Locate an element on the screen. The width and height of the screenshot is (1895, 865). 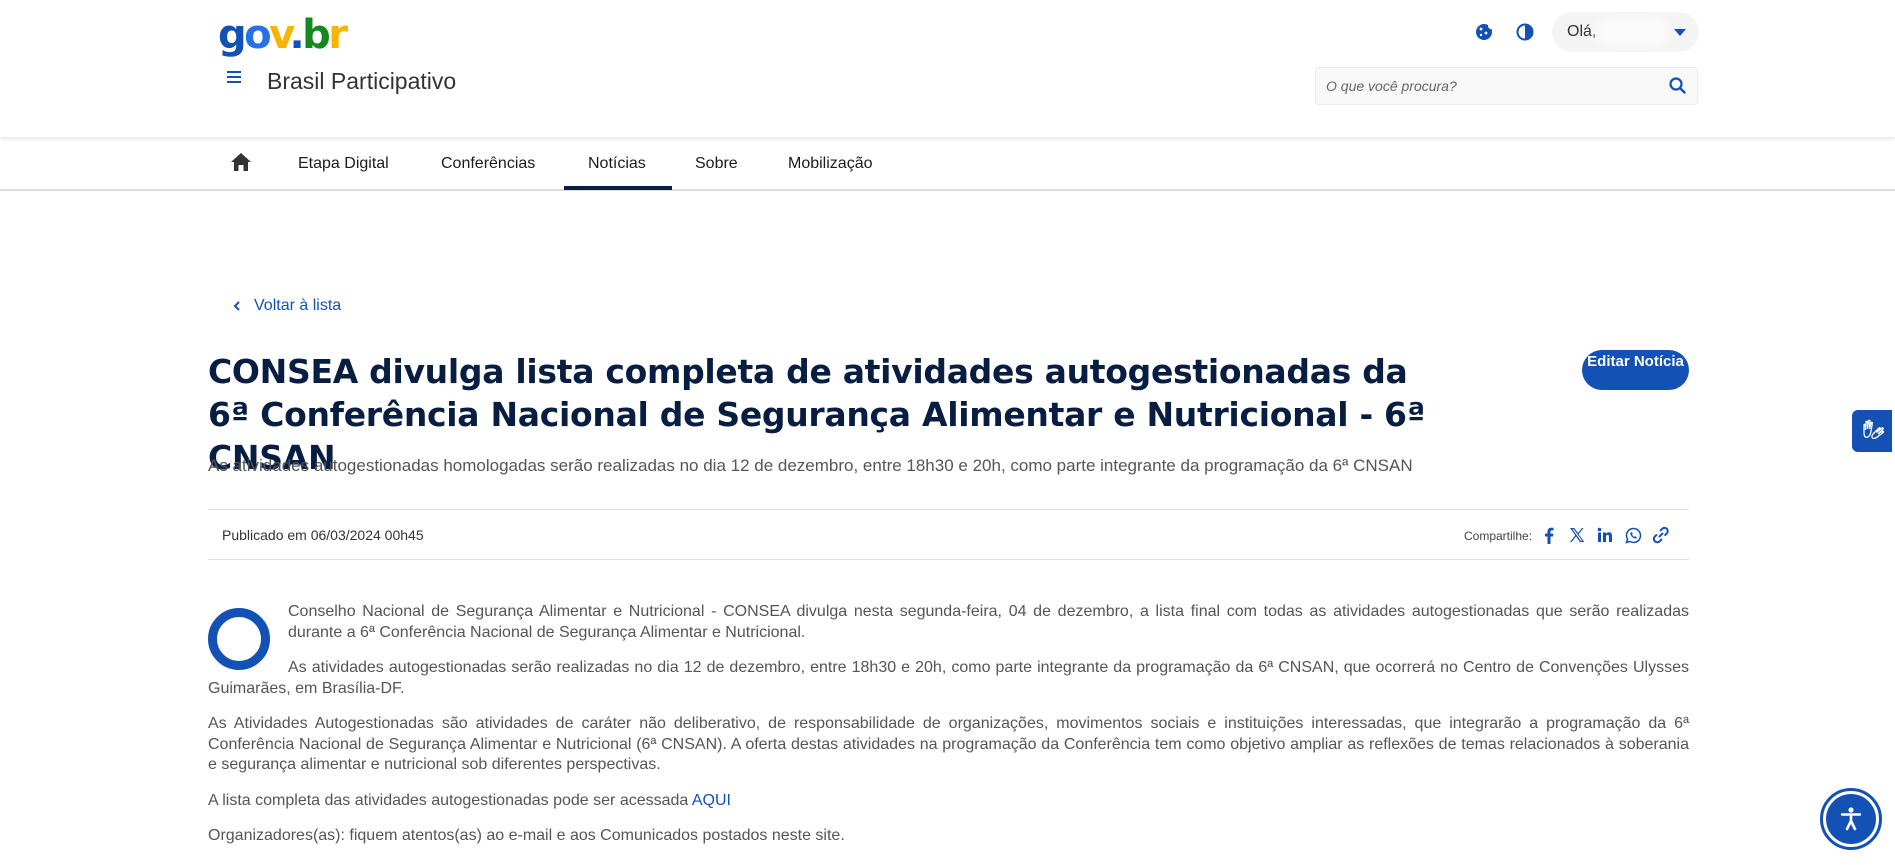
back-to-list-link: Voltar à lista is located at coordinates (286, 306).